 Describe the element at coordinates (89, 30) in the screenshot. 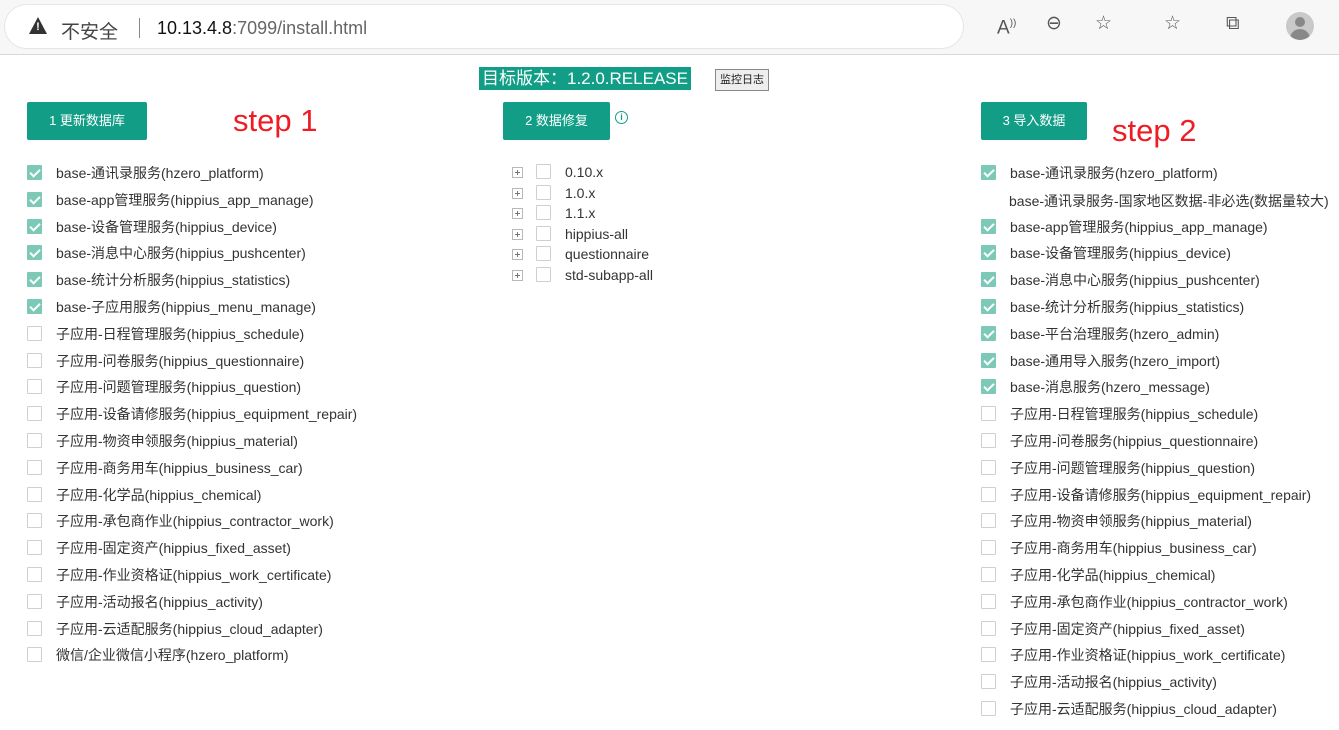

I see `insecure-label: 不安全` at that location.